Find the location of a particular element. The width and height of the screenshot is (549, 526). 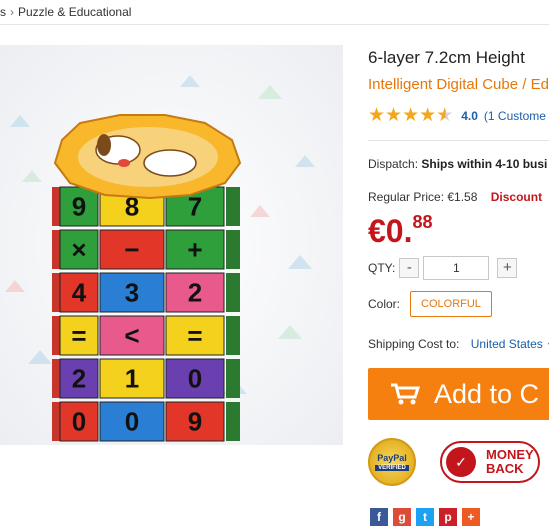

cube-cell-symbol: 3 is located at coordinates (132, 293).